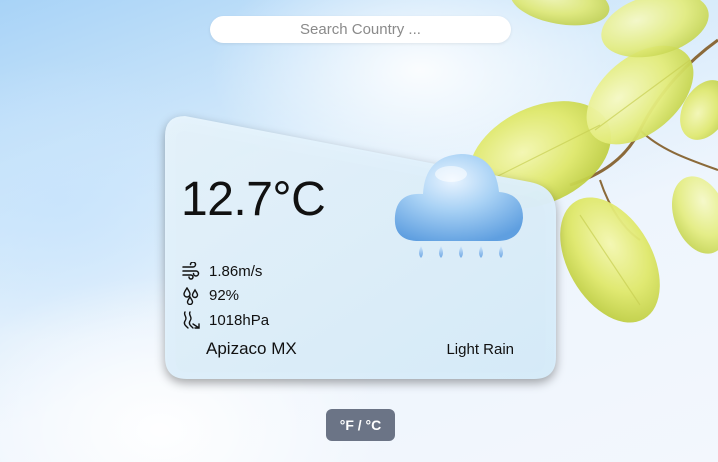 This screenshot has width=718, height=462. I want to click on humidity-row: 92%, so click(225, 296).